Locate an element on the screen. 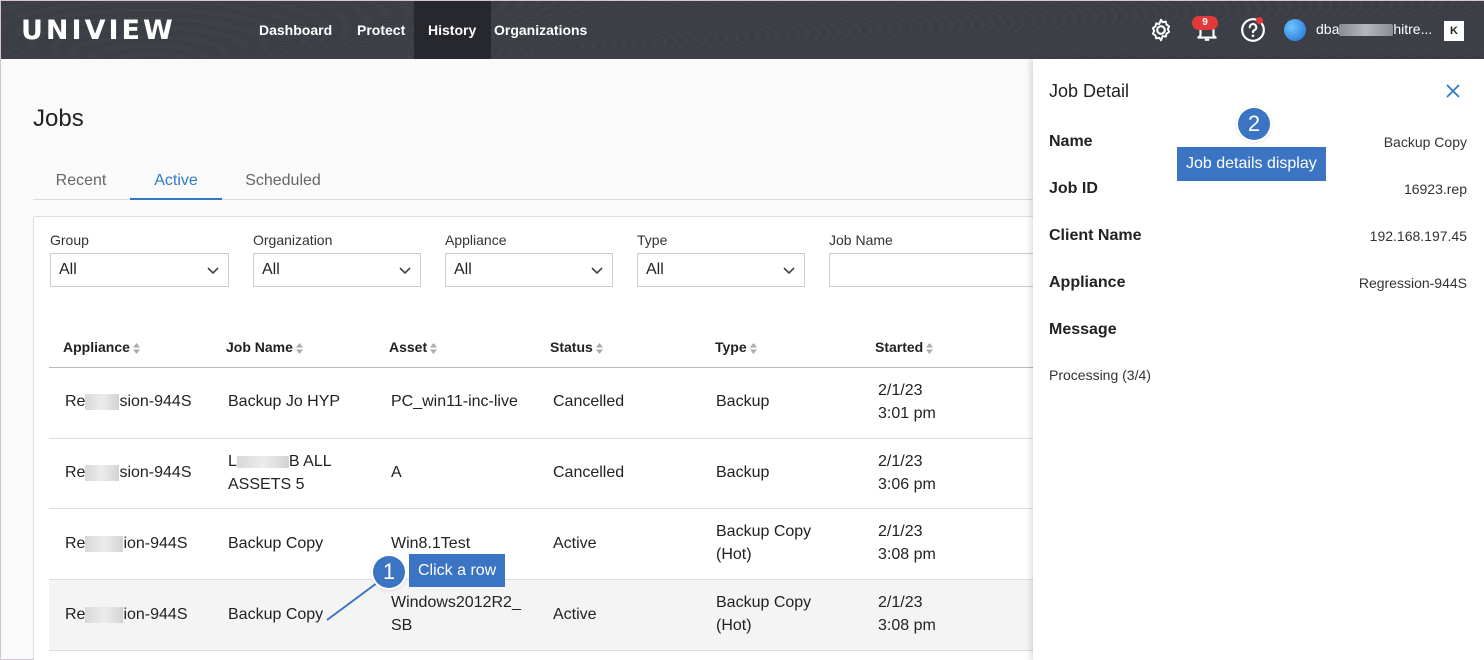 The width and height of the screenshot is (1484, 660). logo: UNIVIEW is located at coordinates (98, 30).